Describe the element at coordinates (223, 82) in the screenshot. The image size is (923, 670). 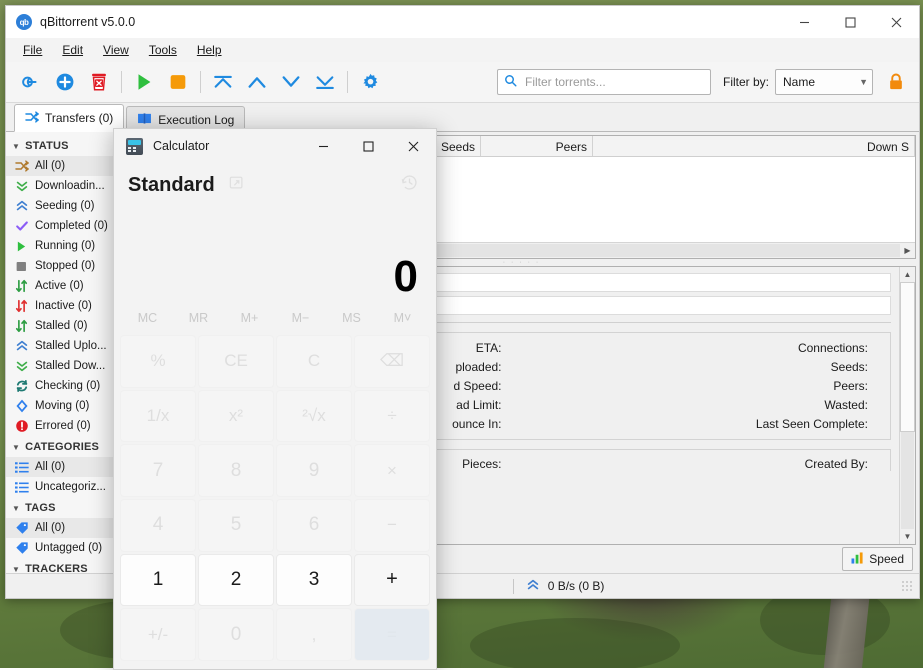
I see `move-top-icon` at that location.